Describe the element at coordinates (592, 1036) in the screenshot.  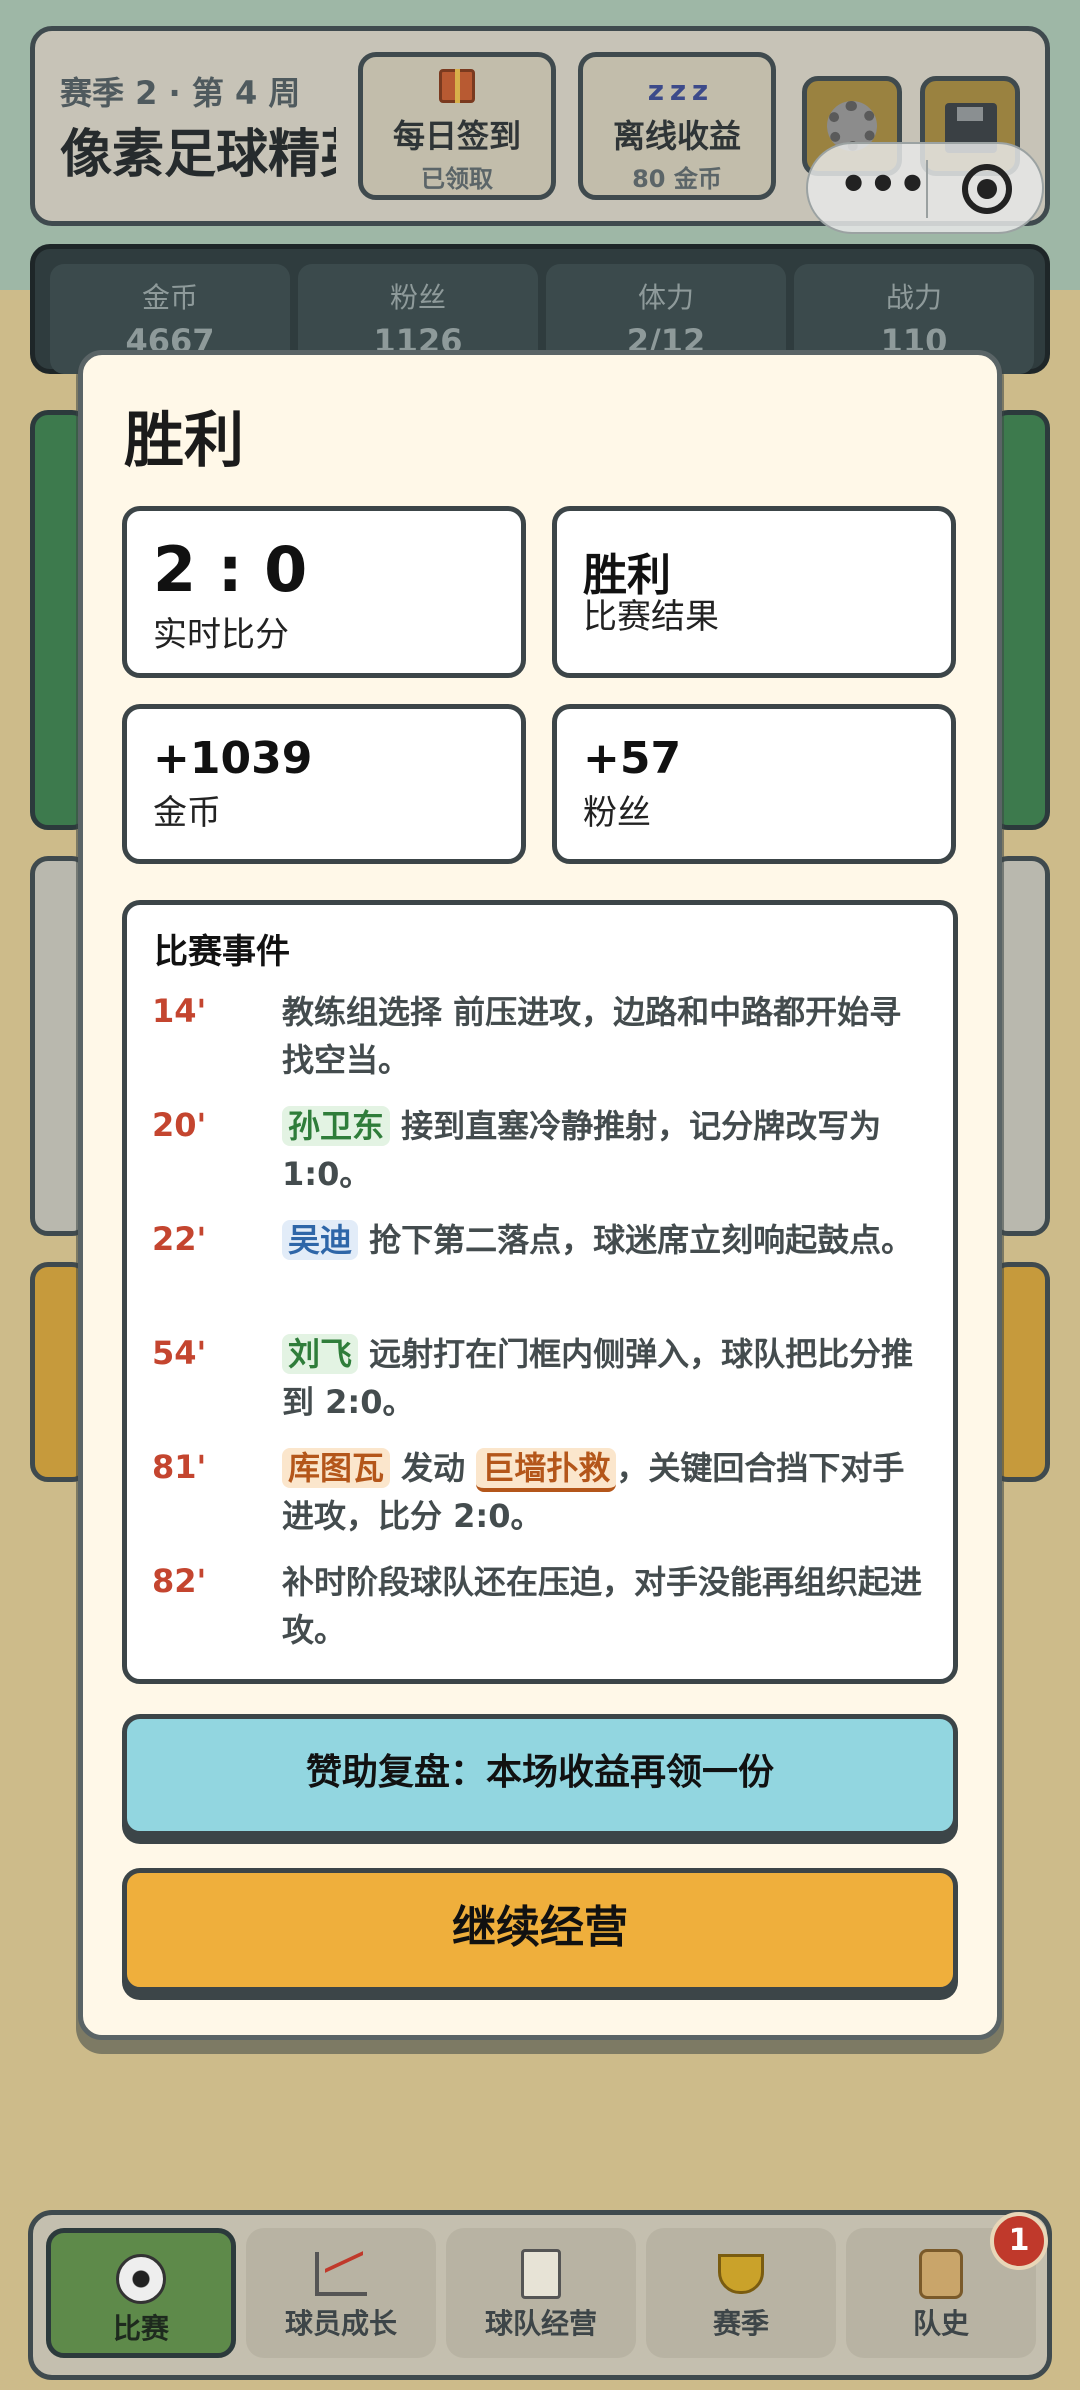
I see `event-desc: 教练组选择 前压进攻，边路和中路都开始寻找空当。` at that location.